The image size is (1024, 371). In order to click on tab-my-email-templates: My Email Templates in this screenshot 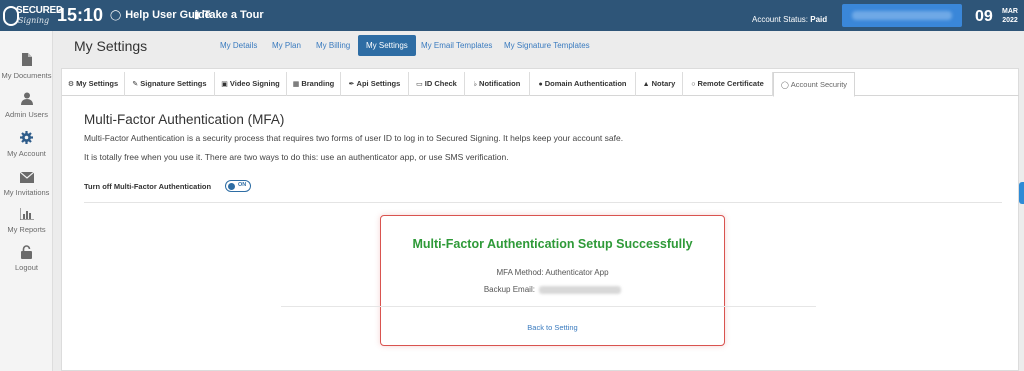, I will do `click(456, 45)`.